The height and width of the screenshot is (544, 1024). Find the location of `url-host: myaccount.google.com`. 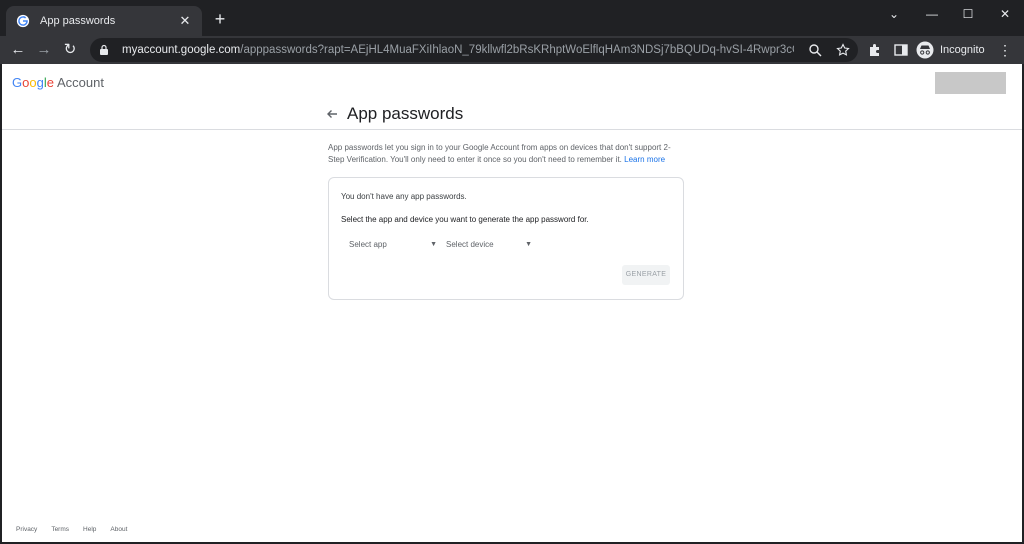

url-host: myaccount.google.com is located at coordinates (181, 50).